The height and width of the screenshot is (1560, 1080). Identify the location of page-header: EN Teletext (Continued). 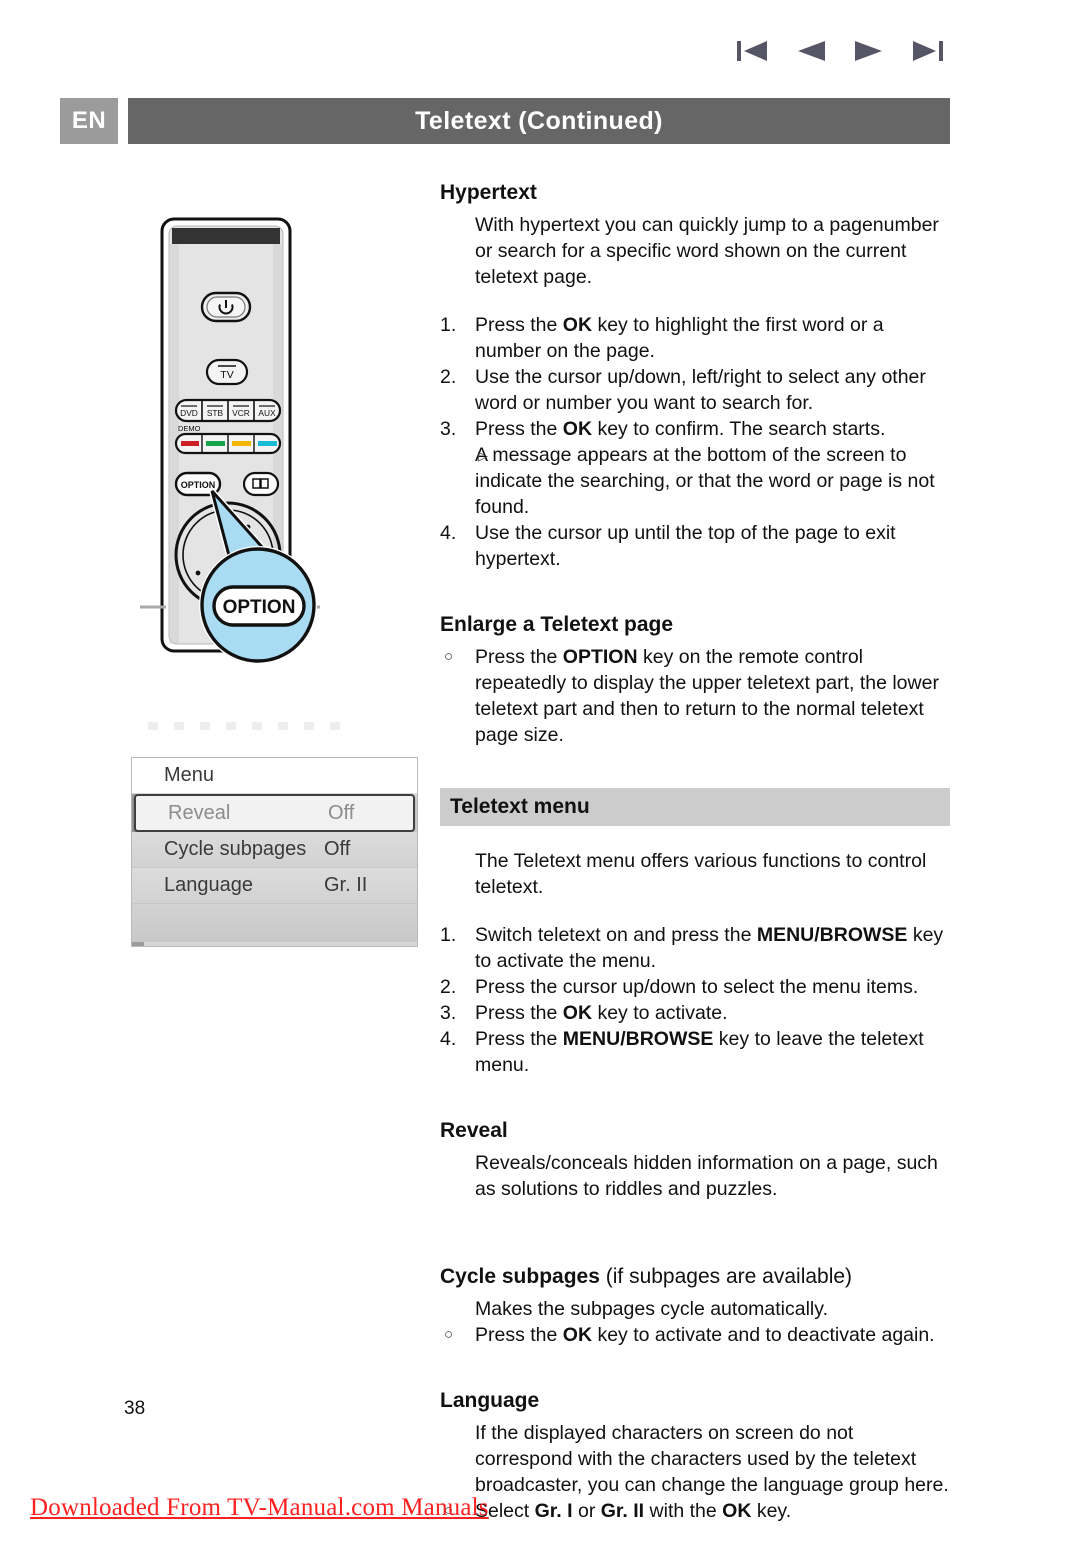
(505, 121).